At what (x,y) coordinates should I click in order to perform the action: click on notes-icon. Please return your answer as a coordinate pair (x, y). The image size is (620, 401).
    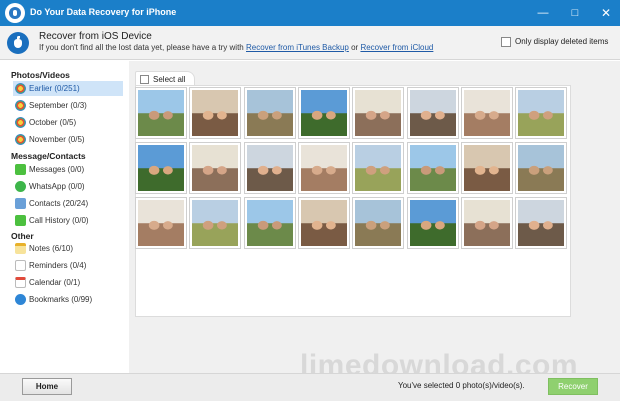
    Looking at the image, I should click on (20, 248).